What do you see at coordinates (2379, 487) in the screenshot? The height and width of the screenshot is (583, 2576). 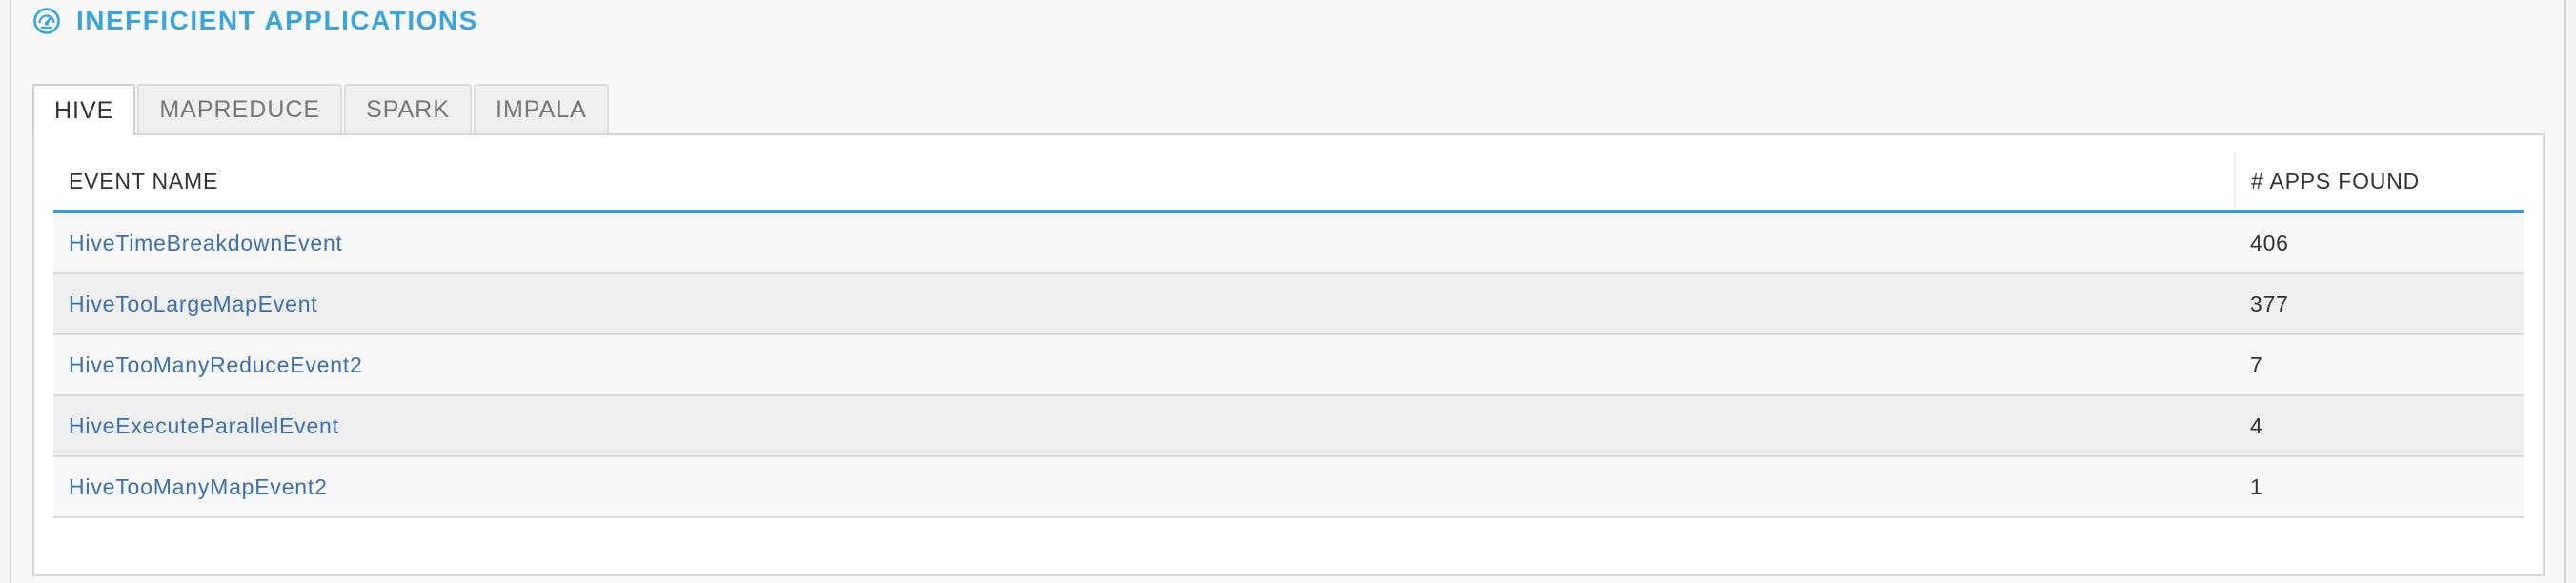 I see `apps-found-cell: 1` at bounding box center [2379, 487].